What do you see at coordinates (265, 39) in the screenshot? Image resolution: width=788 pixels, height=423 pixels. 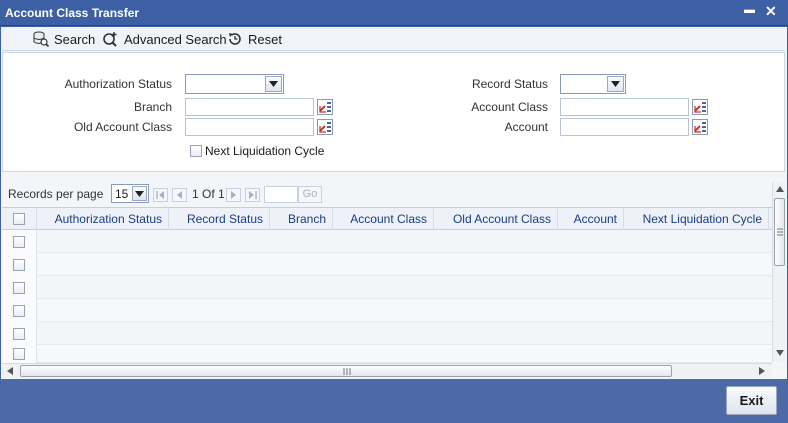 I see `reset-label: Reset` at bounding box center [265, 39].